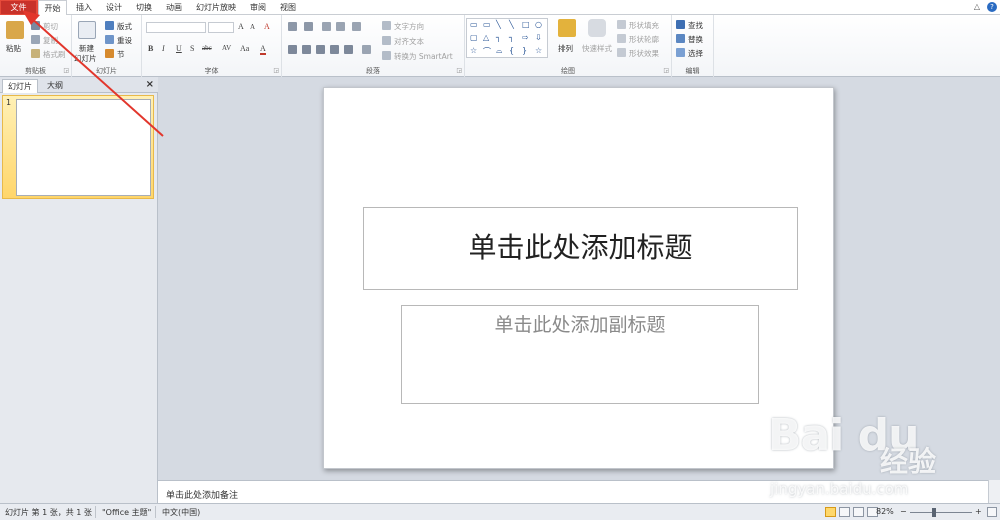 This screenshot has width=1000, height=520. What do you see at coordinates (267, 26) in the screenshot?
I see `clear-format-button: A` at bounding box center [267, 26].